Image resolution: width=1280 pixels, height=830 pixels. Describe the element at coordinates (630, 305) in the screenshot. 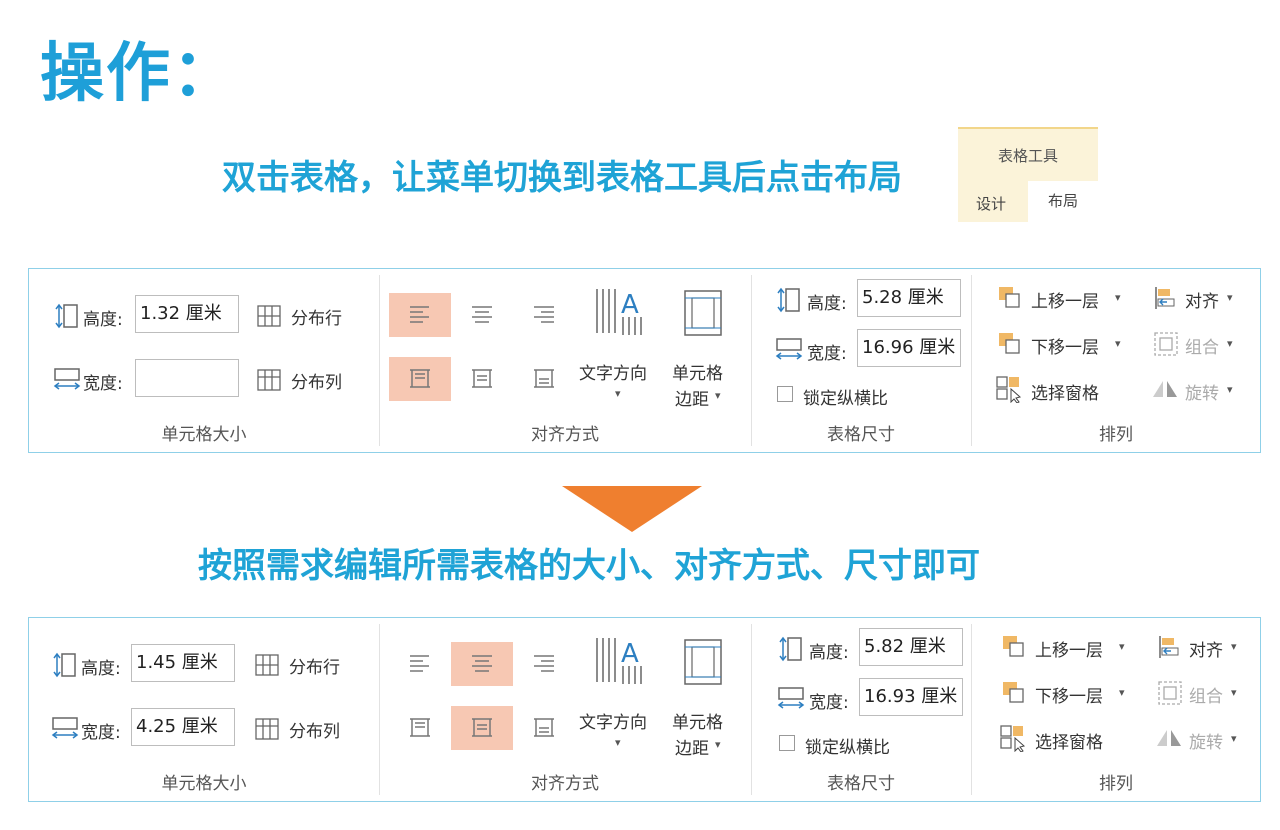

I see `svg-text: A` at that location.